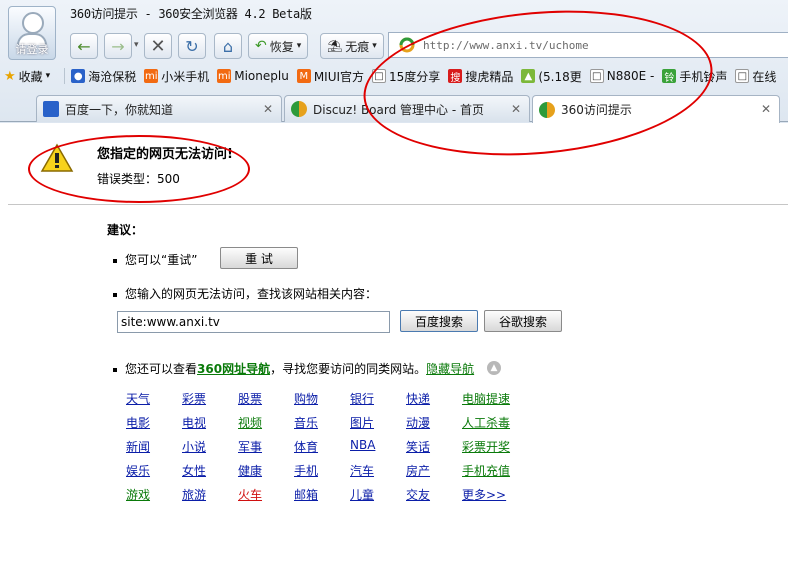 The width and height of the screenshot is (788, 572). Describe the element at coordinates (306, 422) in the screenshot. I see `nav-link: 音乐` at that location.